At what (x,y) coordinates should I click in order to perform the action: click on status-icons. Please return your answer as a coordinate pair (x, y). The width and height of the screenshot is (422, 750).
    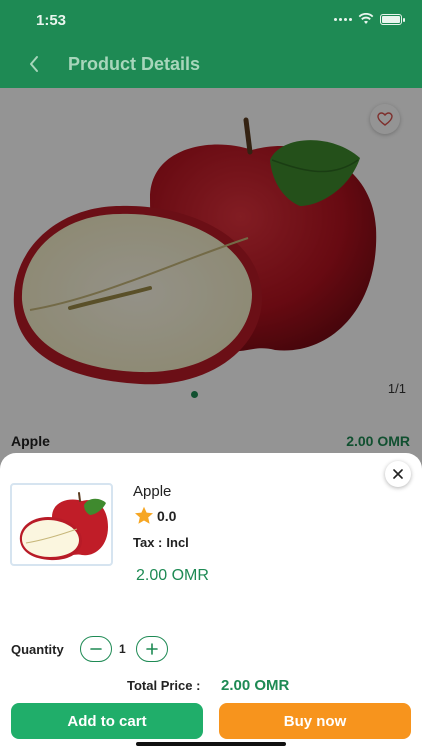
    Looking at the image, I should click on (369, 19).